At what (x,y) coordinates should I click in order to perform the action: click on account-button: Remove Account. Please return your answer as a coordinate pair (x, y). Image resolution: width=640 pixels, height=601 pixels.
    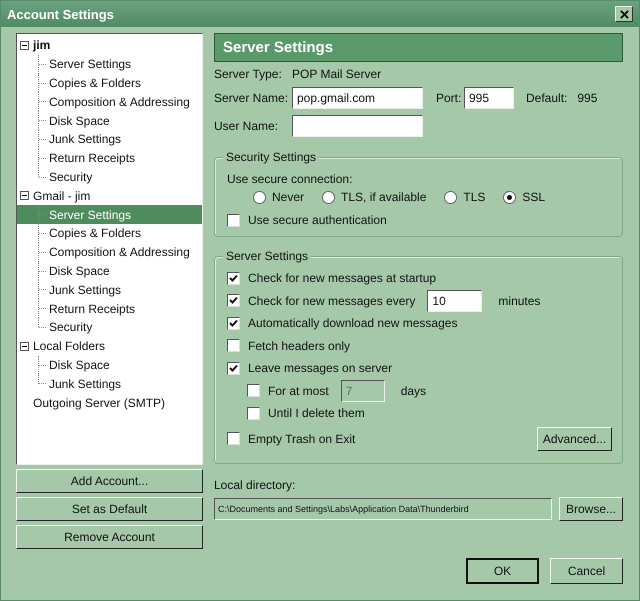
    Looking at the image, I should click on (109, 537).